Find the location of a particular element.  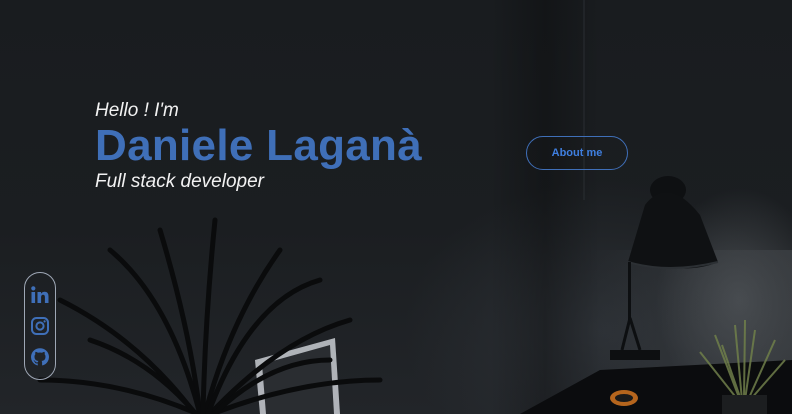

role-text: Full stack developer is located at coordinates (179, 181).